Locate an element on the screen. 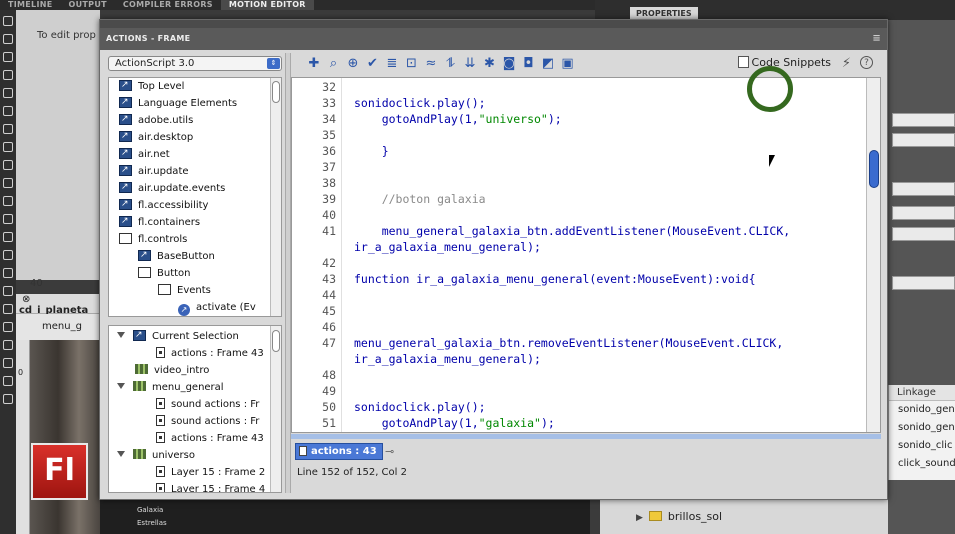 The width and height of the screenshot is (955, 534). rectangle-tool-icon is located at coordinates (8, 147).